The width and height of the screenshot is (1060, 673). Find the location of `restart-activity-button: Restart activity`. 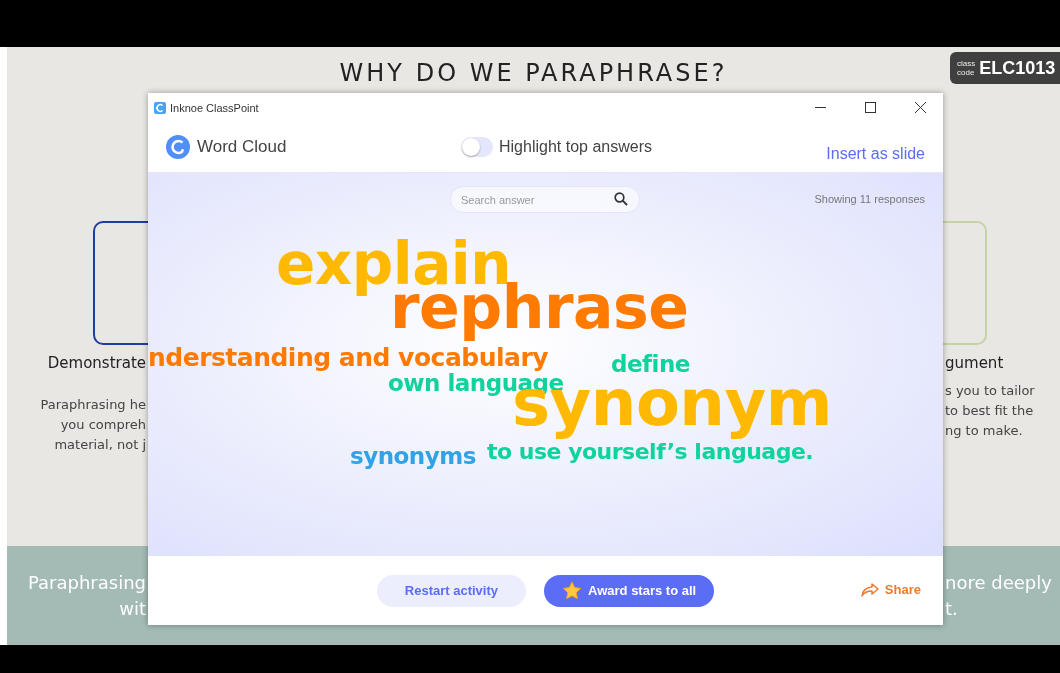

restart-activity-button: Restart activity is located at coordinates (451, 590).